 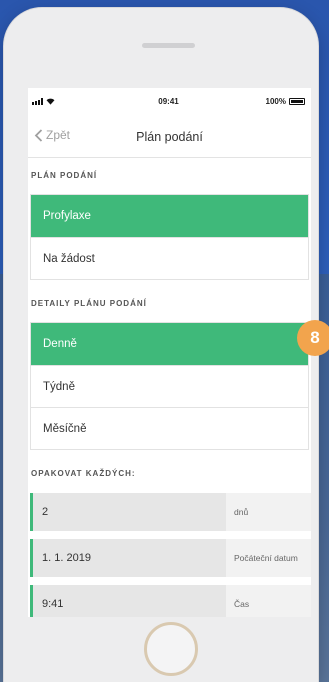 What do you see at coordinates (128, 601) in the screenshot?
I see `time-value: 9:41` at bounding box center [128, 601].